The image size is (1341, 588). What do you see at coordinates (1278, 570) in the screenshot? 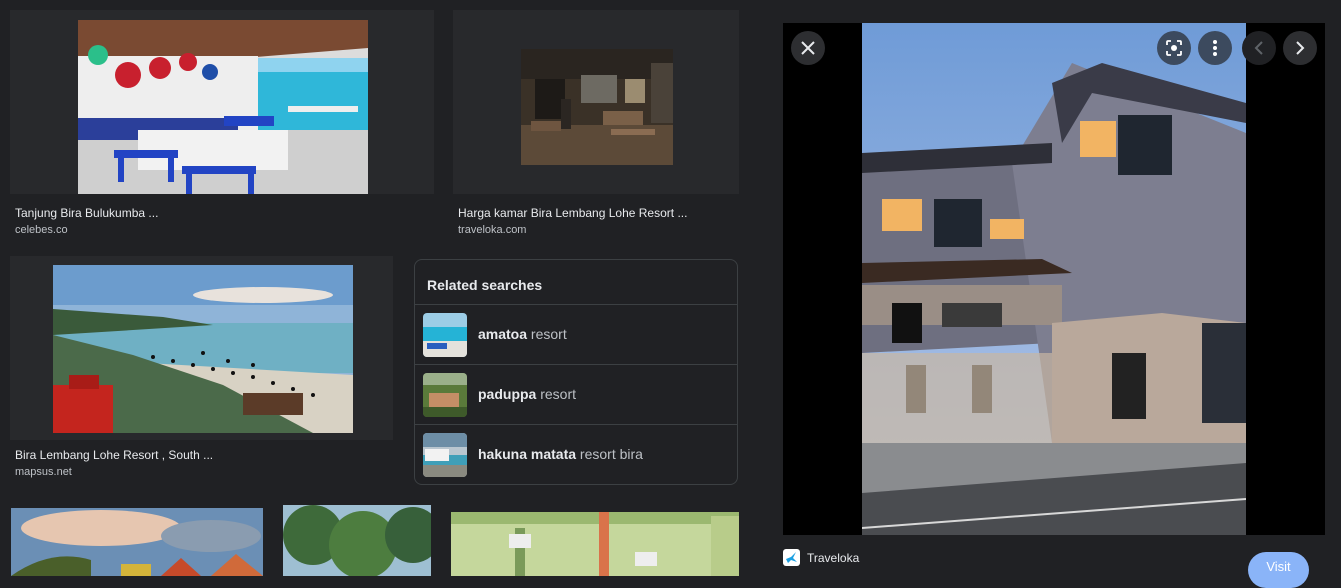
I see `visit-button: Visit` at bounding box center [1278, 570].